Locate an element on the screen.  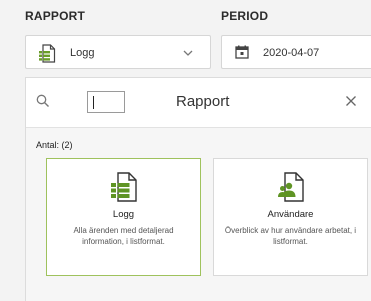
period-label: PERIOD is located at coordinates (245, 16).